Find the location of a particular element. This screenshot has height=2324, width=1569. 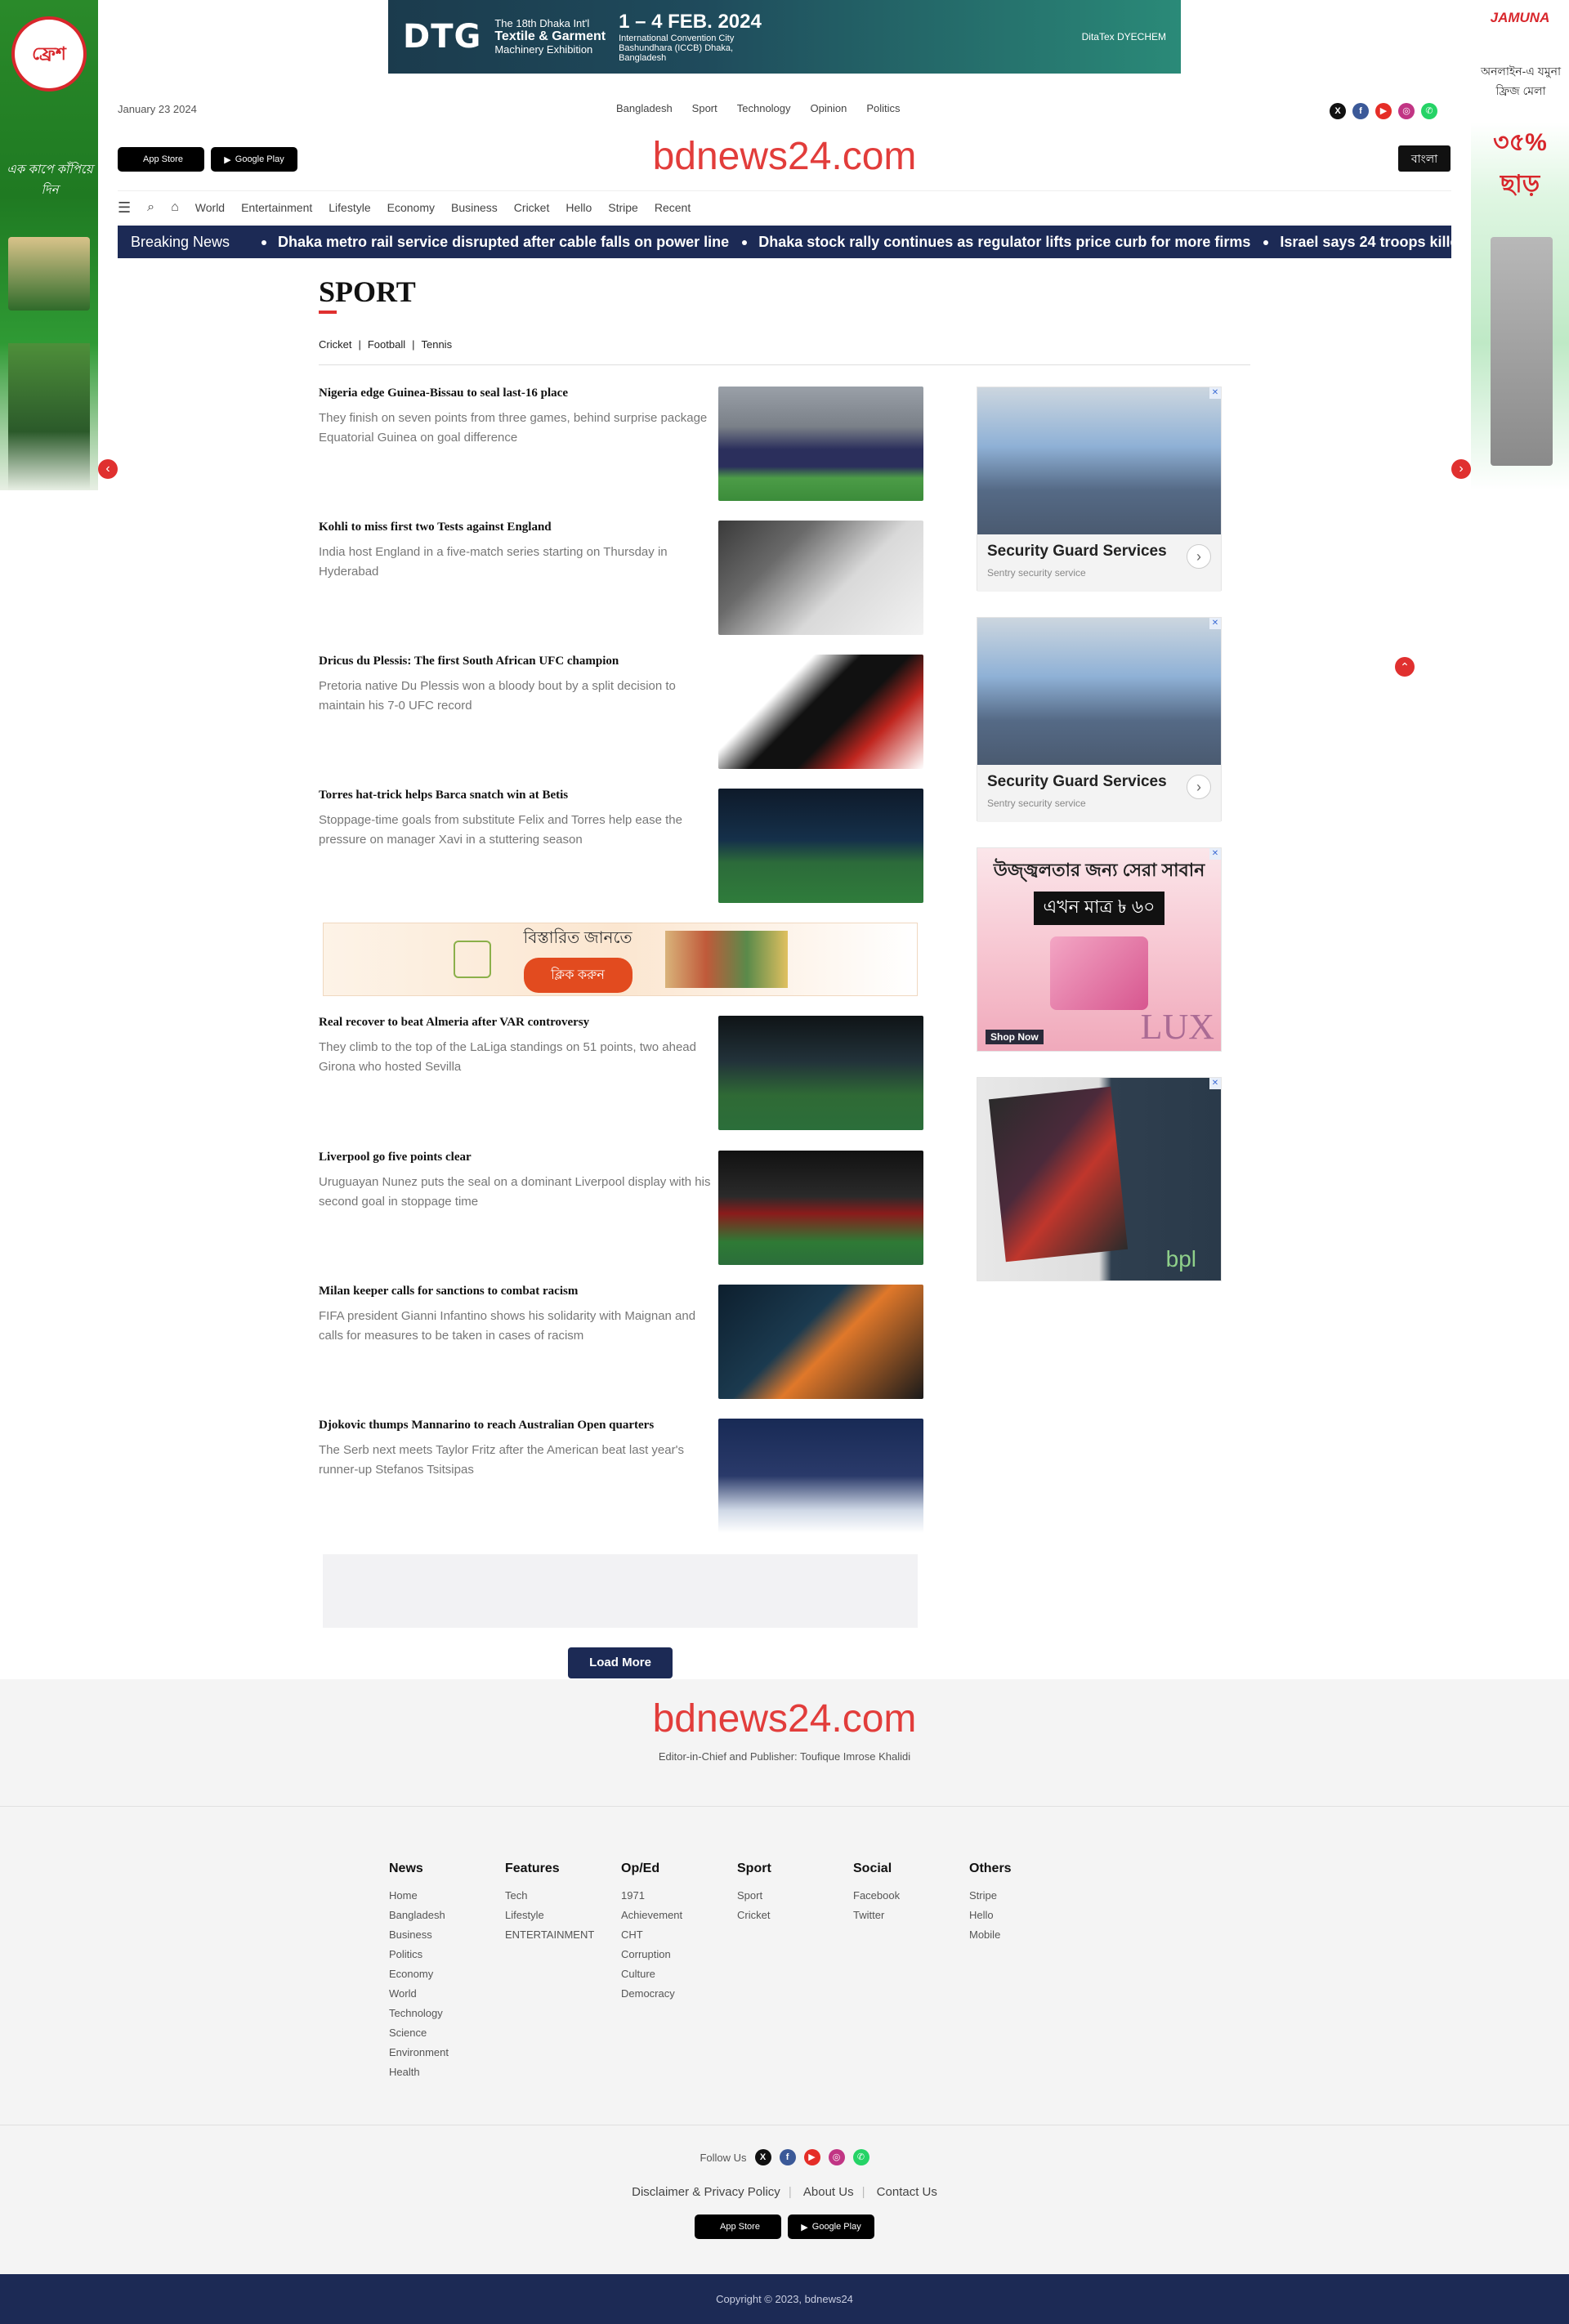

top-nav-item: Technology is located at coordinates (764, 108).